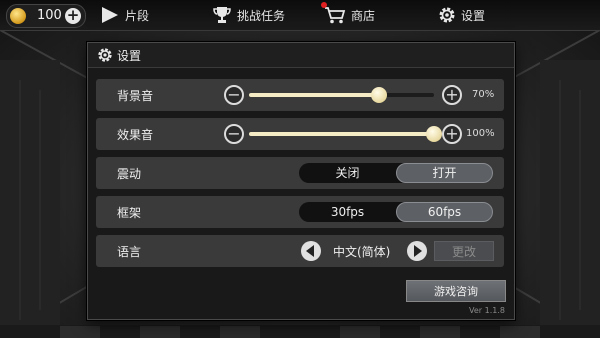 The width and height of the screenshot is (600, 338). Describe the element at coordinates (135, 96) in the screenshot. I see `bgm-label: 背景音` at that location.